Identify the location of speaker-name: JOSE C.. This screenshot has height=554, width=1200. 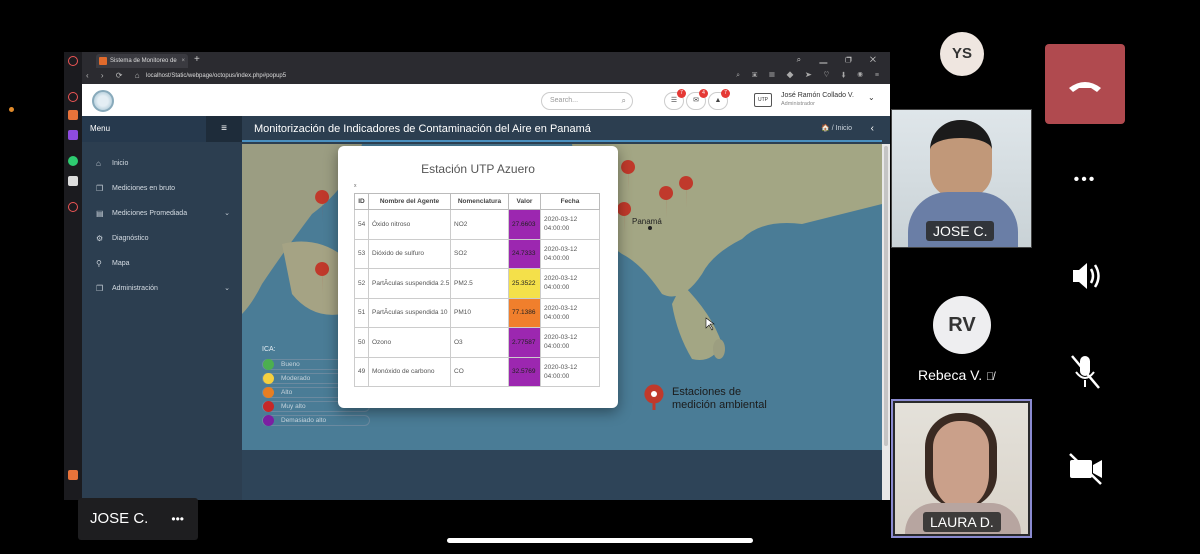
(119, 518).